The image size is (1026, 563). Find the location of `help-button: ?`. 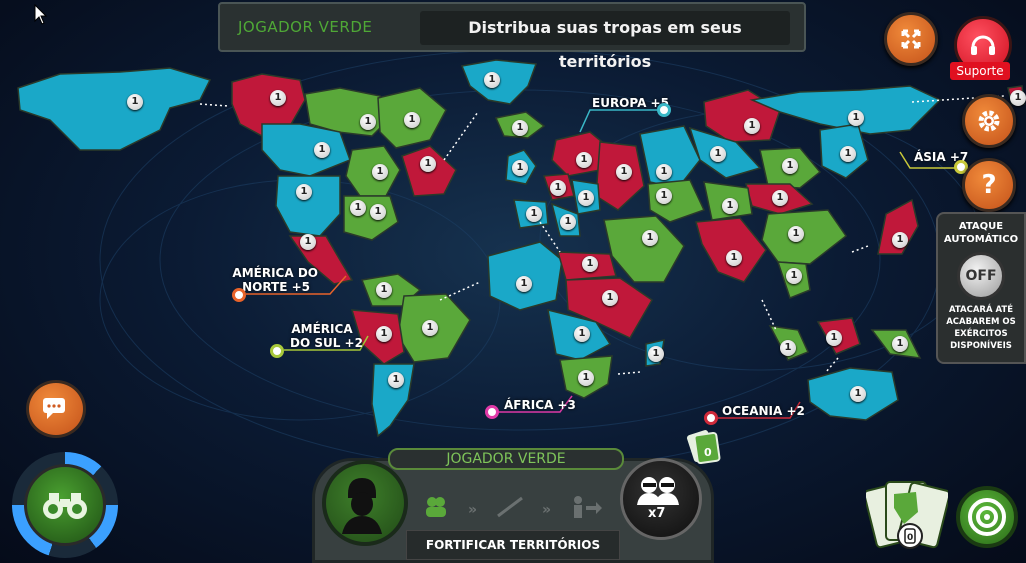

help-button: ? is located at coordinates (989, 185).